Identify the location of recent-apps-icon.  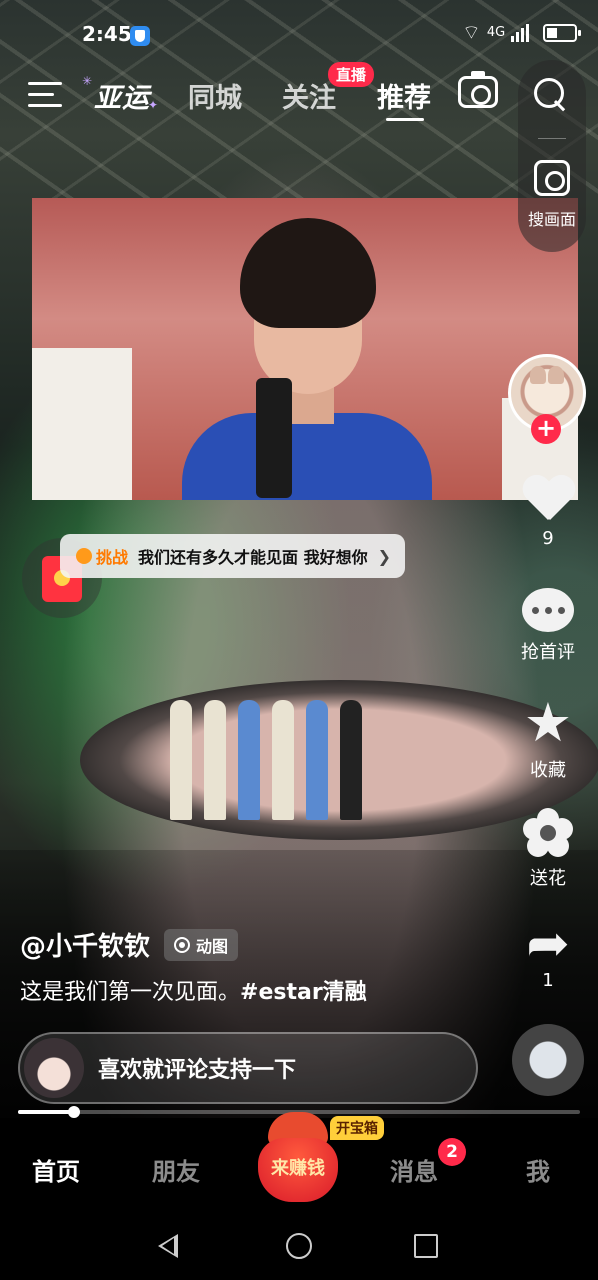
(426, 1246).